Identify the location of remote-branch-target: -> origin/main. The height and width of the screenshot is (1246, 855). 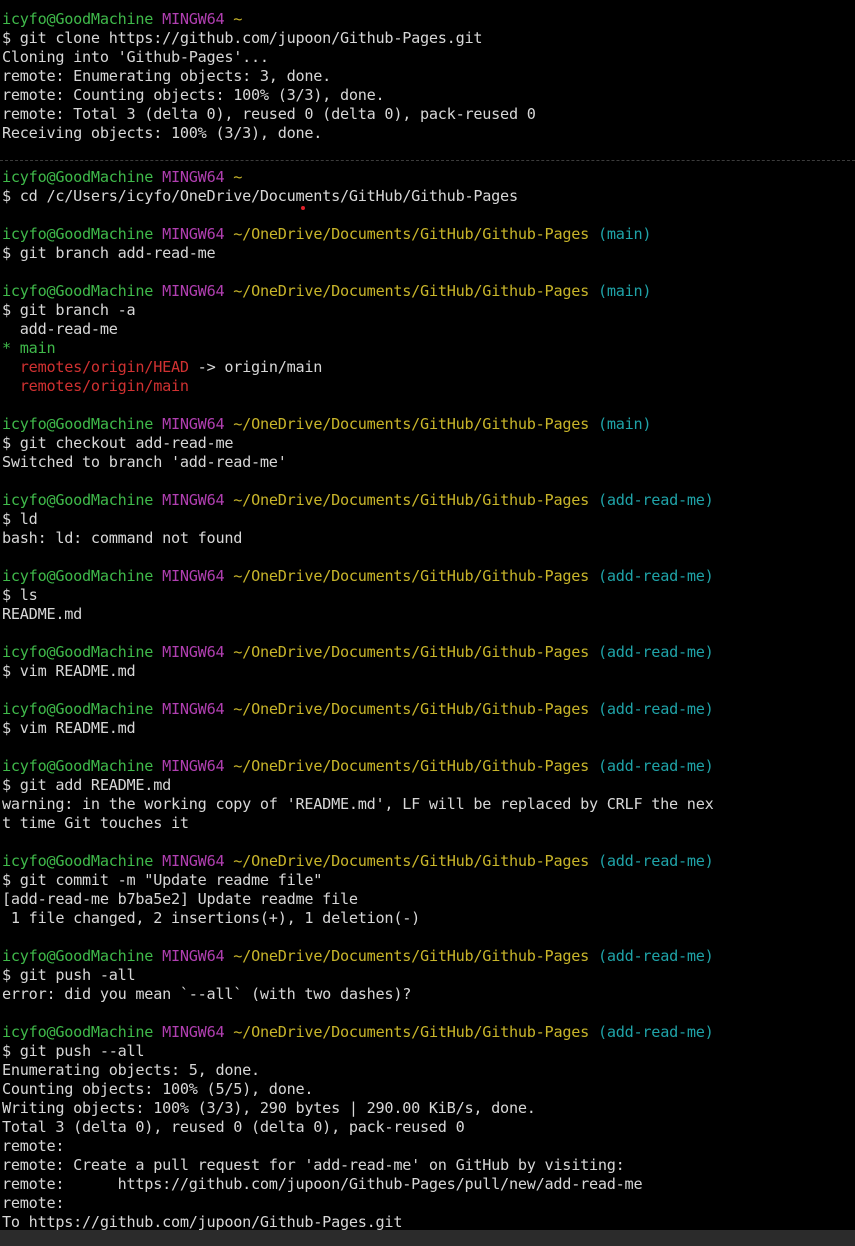
(255, 367).